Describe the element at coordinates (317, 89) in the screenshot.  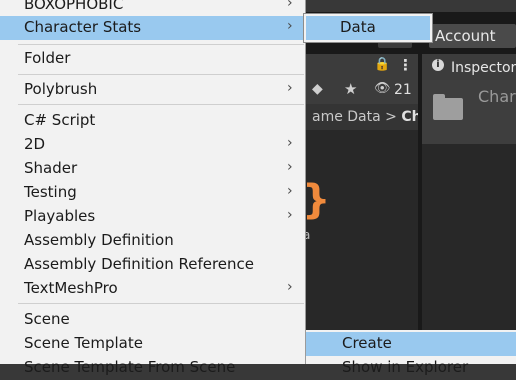
I see `label-filter-icon: ◆` at that location.